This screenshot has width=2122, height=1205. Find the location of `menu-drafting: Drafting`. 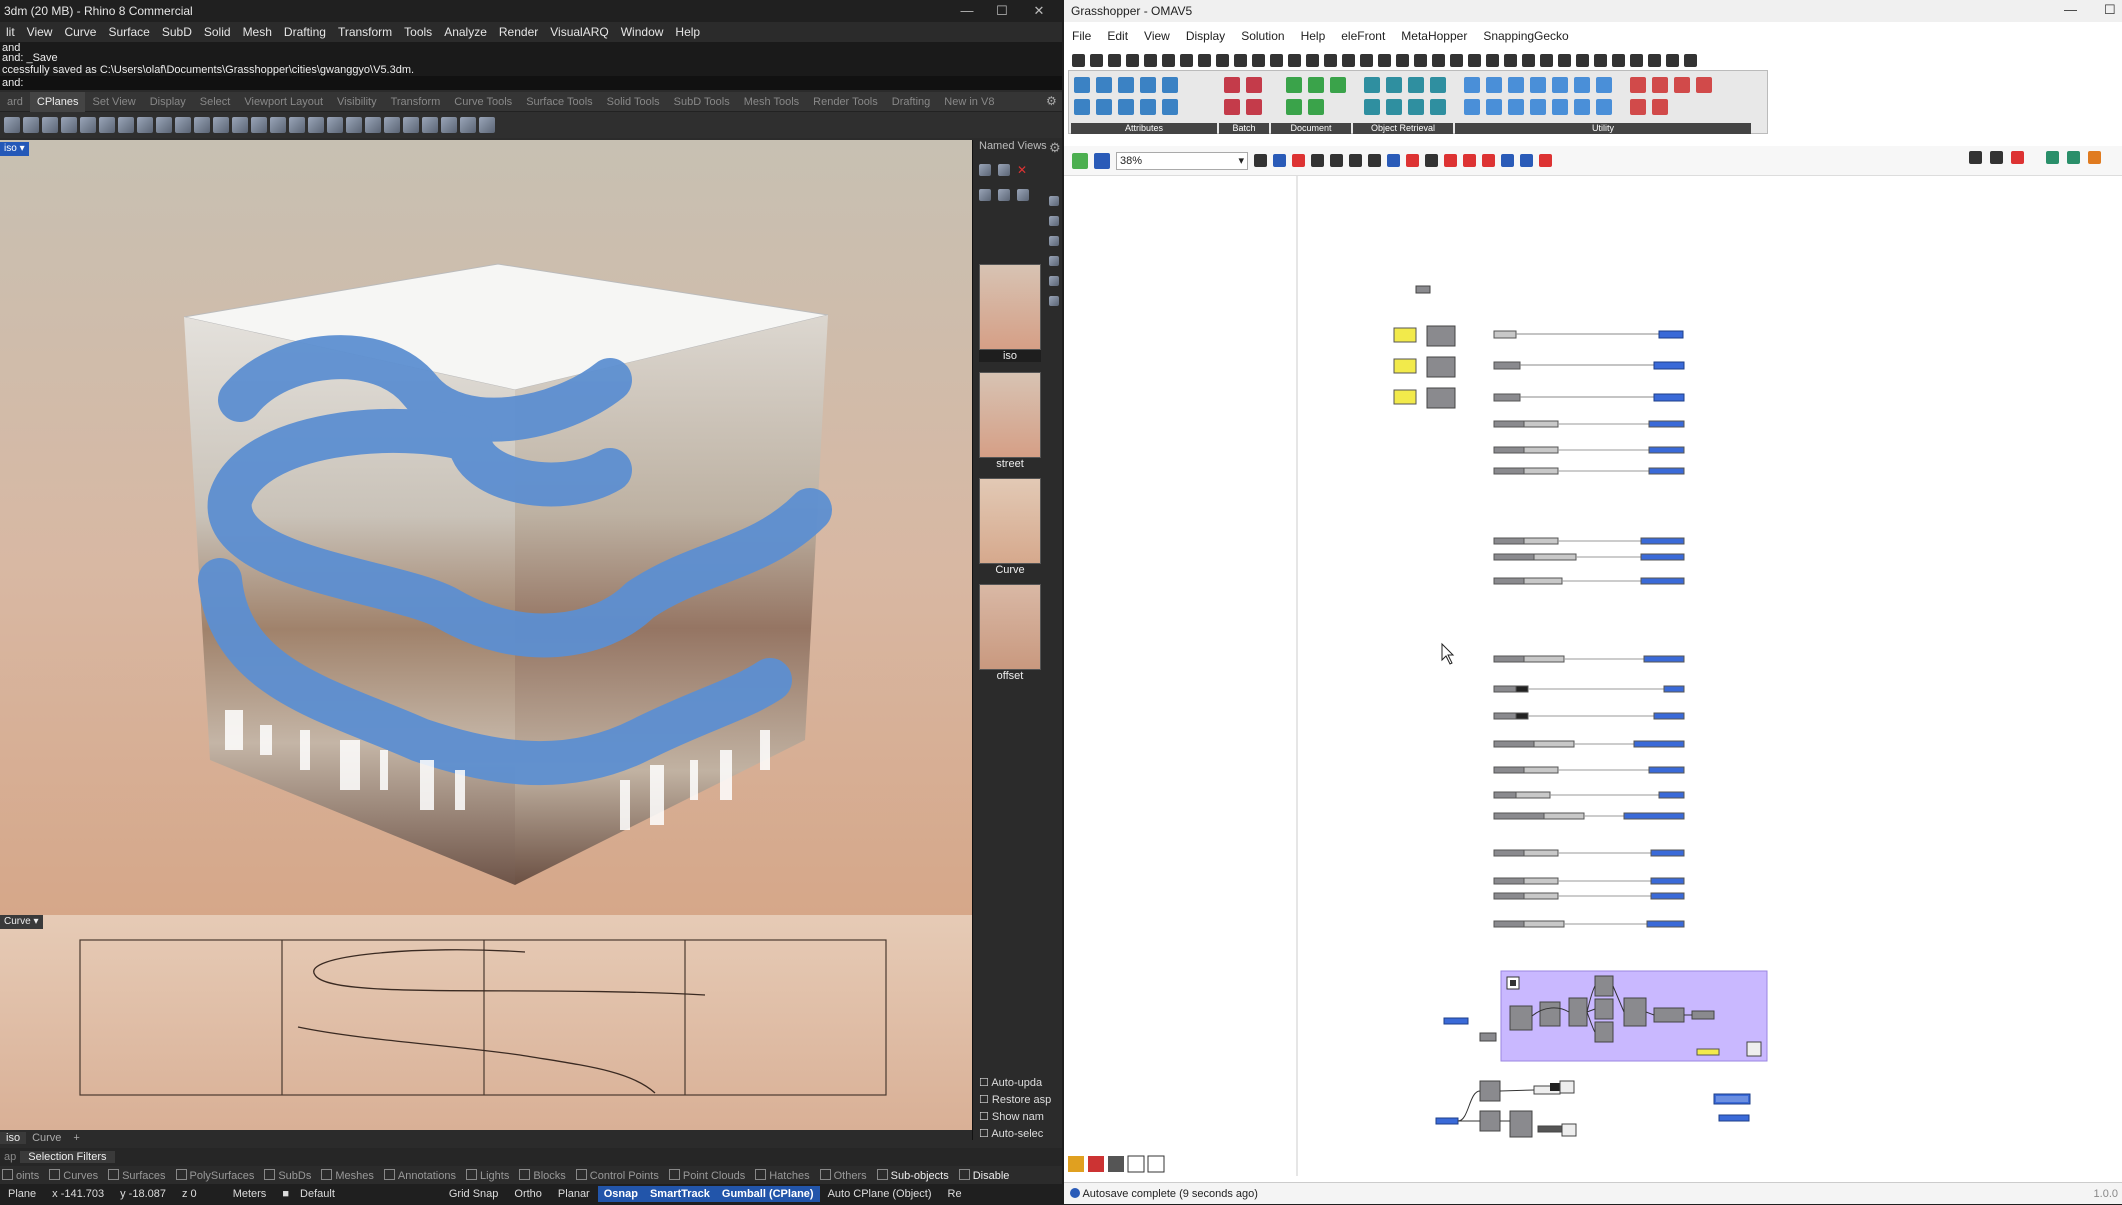

menu-drafting: Drafting is located at coordinates (305, 32).